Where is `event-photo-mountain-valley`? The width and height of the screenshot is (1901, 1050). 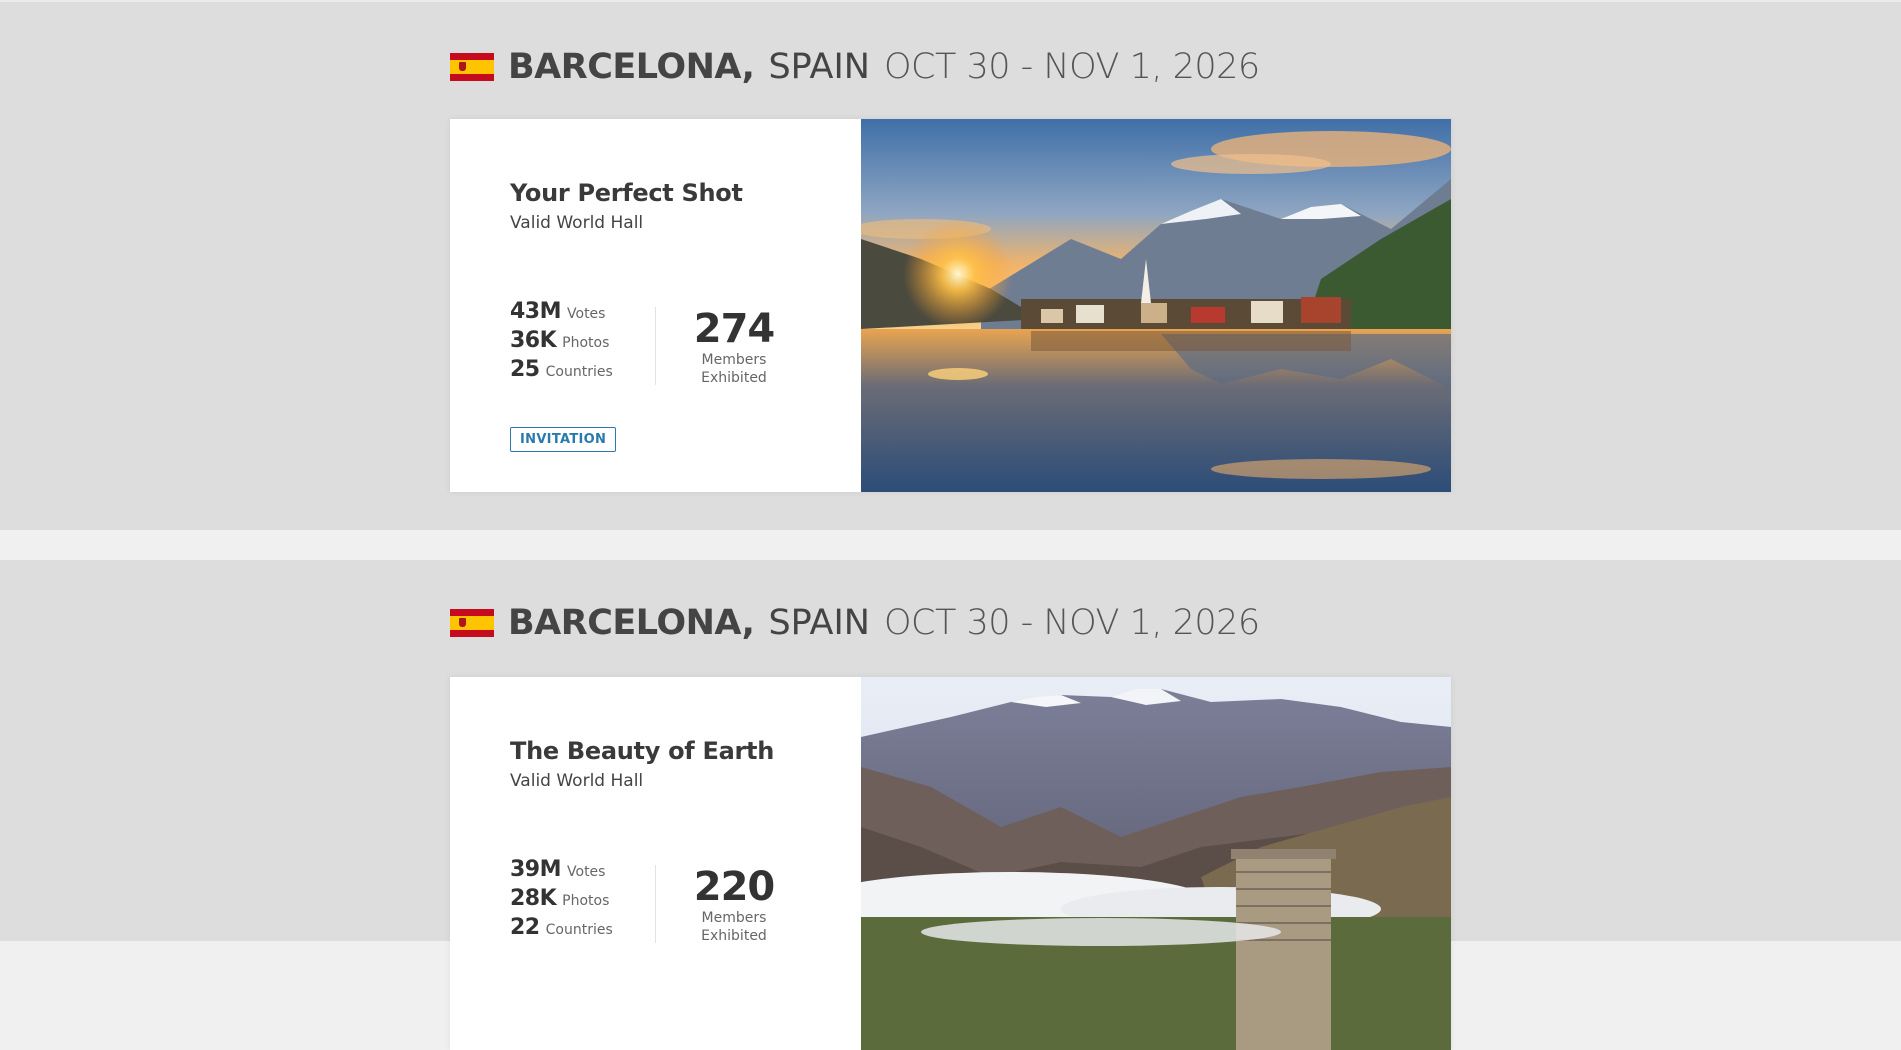 event-photo-mountain-valley is located at coordinates (1156, 863).